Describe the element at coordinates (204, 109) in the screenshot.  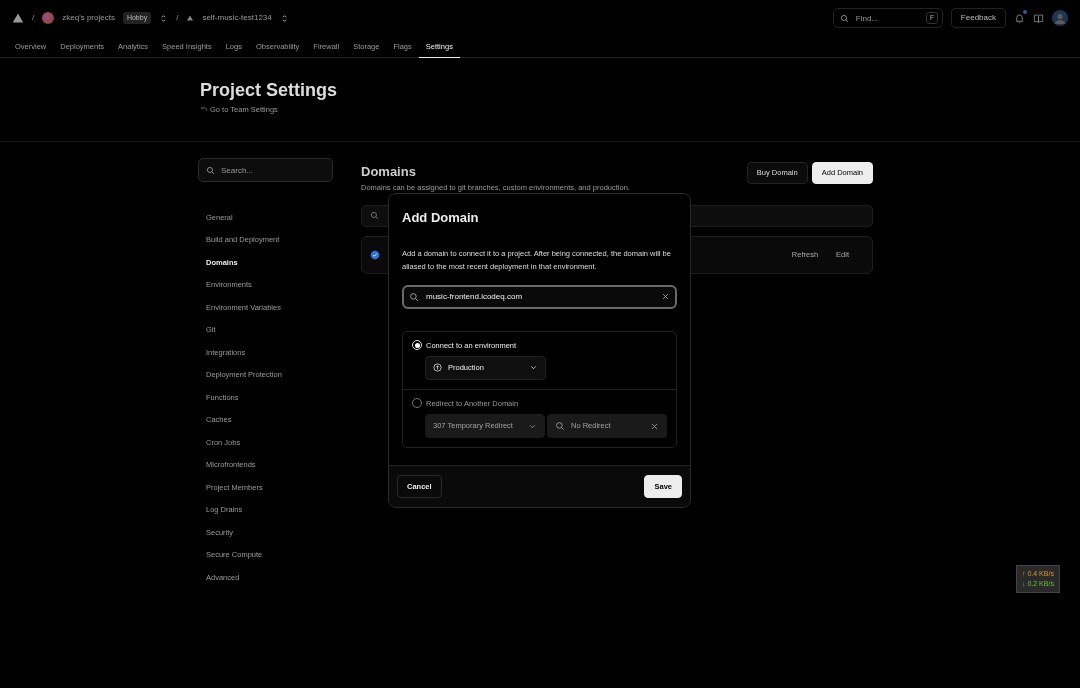
I see `return-arrow-icon` at that location.